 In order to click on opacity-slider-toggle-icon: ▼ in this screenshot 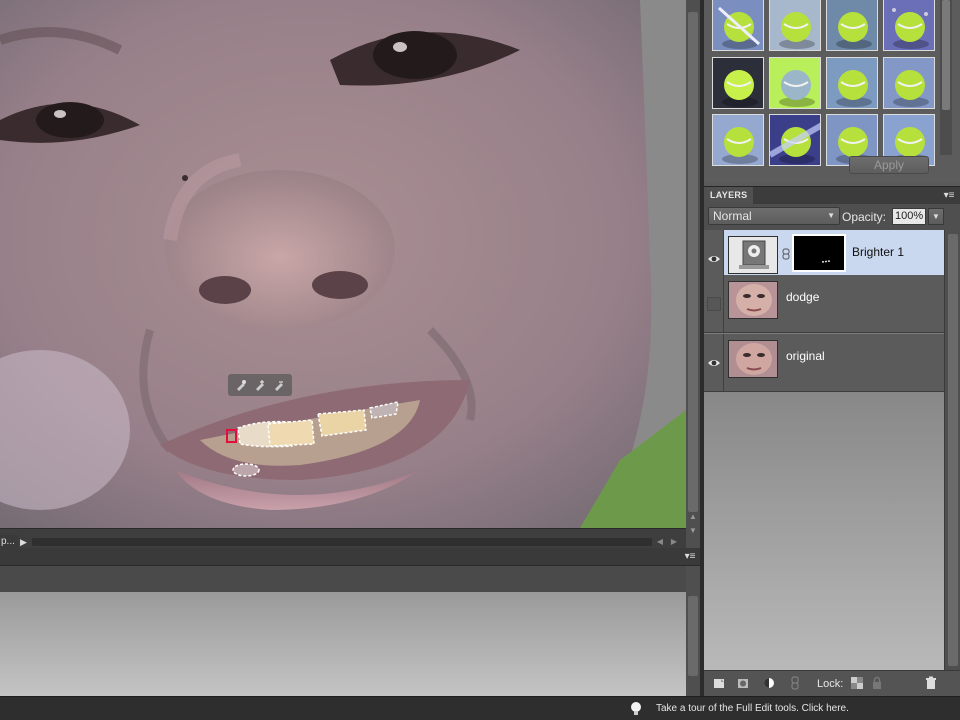, I will do `click(936, 216)`.